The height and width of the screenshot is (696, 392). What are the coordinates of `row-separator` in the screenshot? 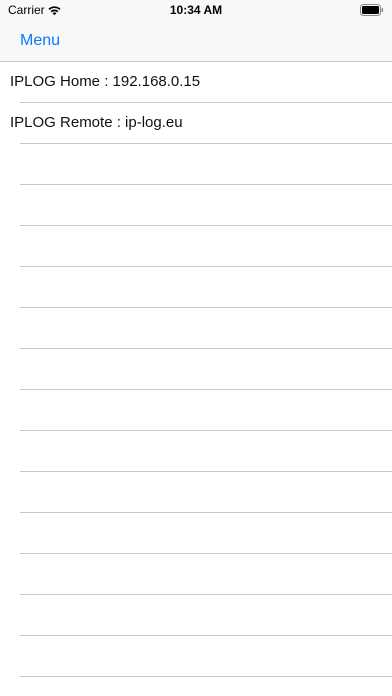 It's located at (206, 676).